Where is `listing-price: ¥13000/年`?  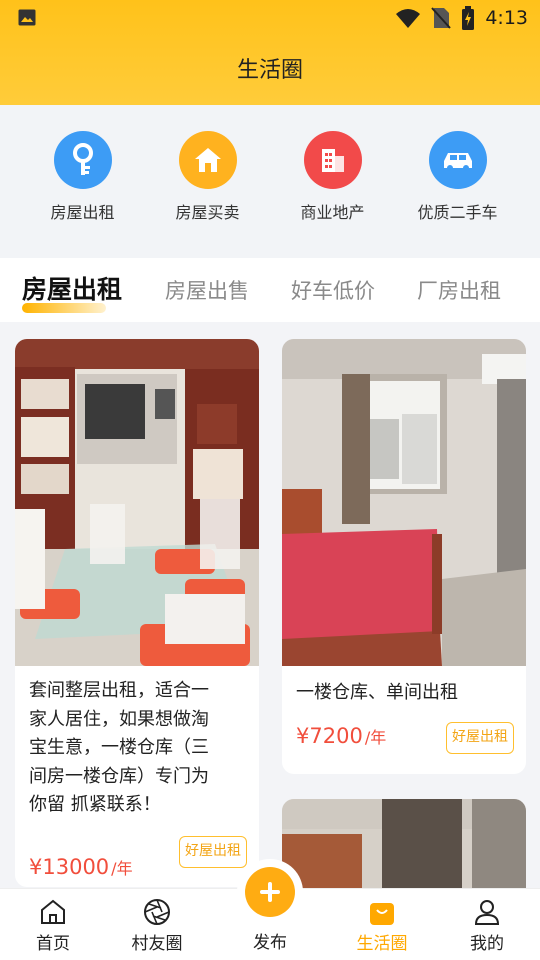
listing-price: ¥13000/年 is located at coordinates (81, 867).